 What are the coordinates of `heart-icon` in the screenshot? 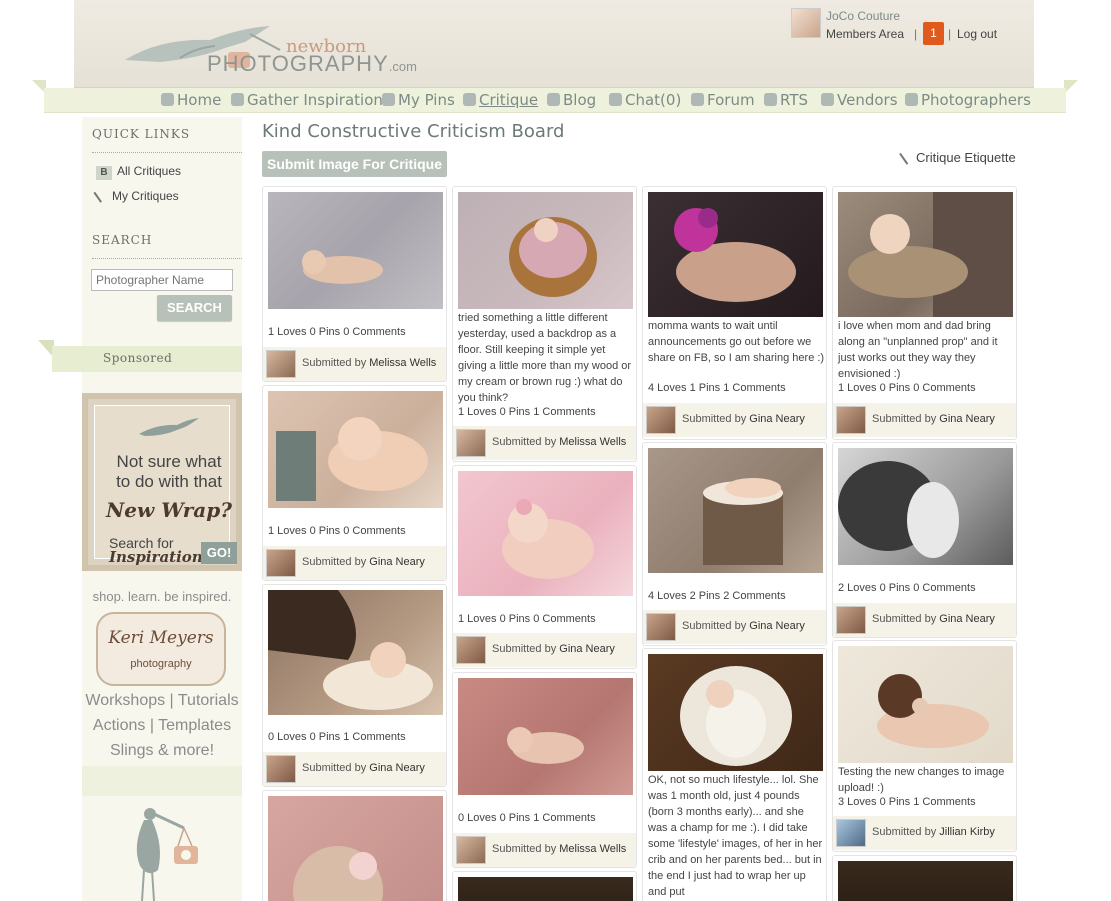 It's located at (469, 99).